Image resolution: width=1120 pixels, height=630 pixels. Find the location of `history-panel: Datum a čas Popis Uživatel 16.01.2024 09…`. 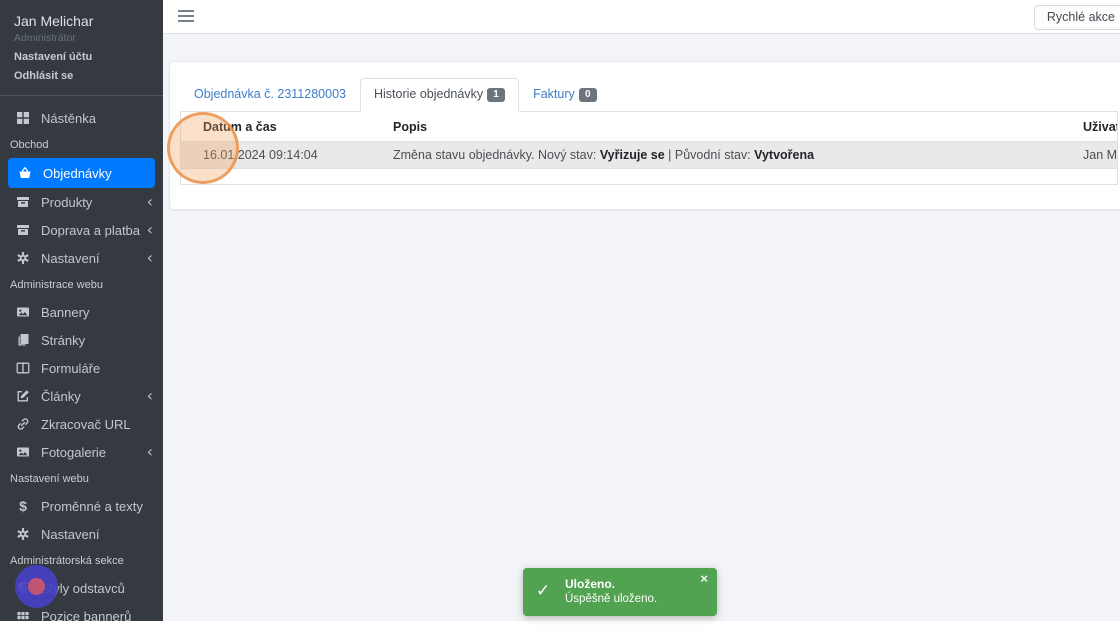

history-panel: Datum a čas Popis Uživatel 16.01.2024 09… is located at coordinates (649, 148).